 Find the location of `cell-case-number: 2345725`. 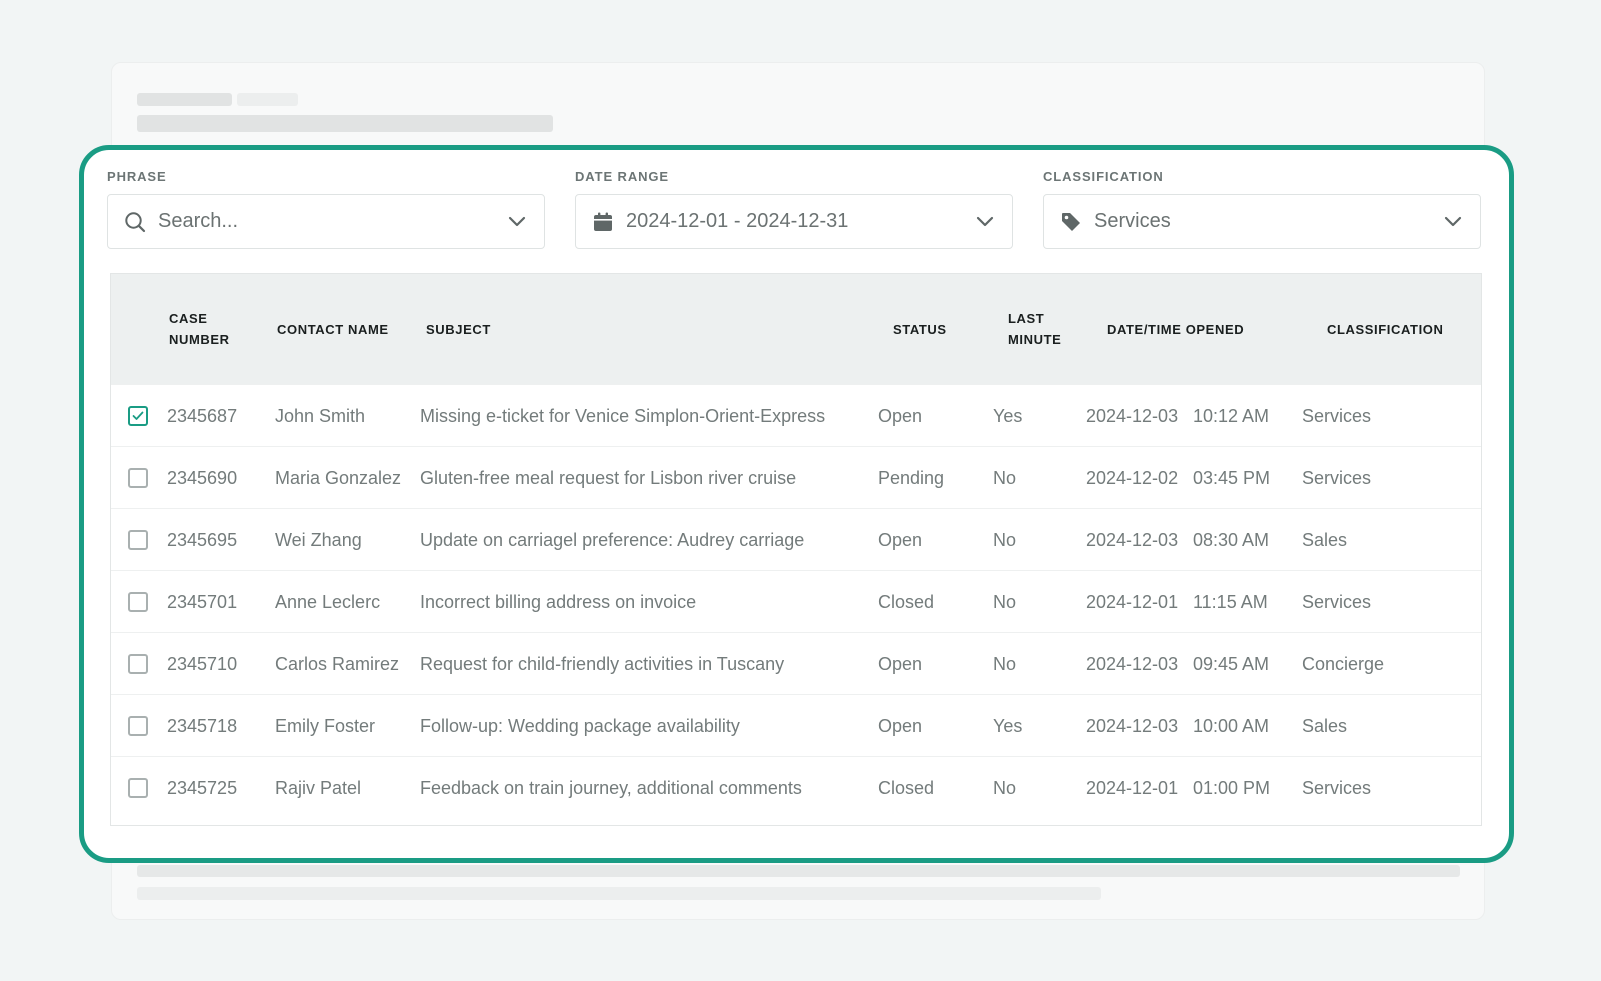

cell-case-number: 2345725 is located at coordinates (202, 787).